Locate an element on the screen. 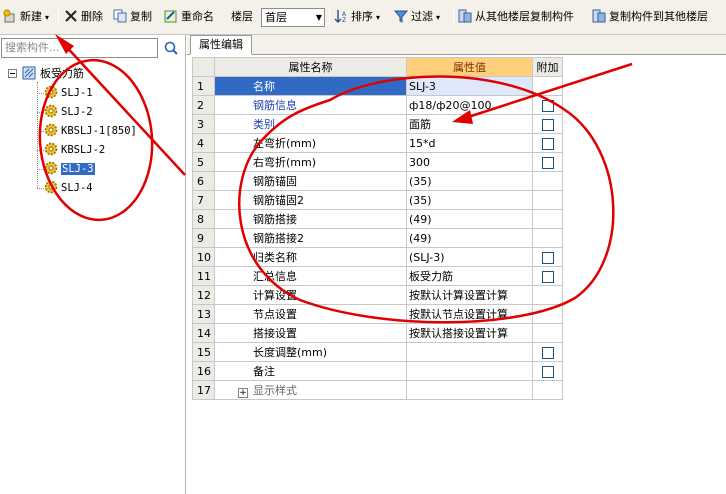 This screenshot has height=494, width=726. table-row: 5 右弯折(mm) 300 is located at coordinates (377, 162).